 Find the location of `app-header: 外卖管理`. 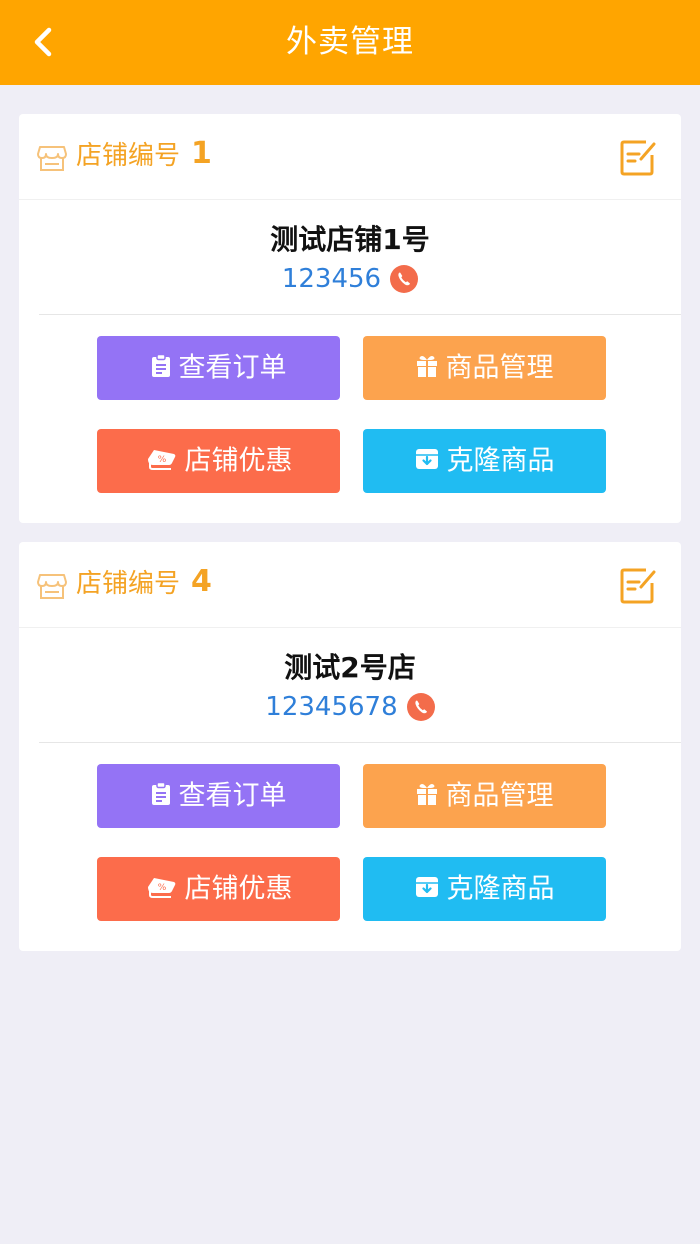

app-header: 外卖管理 is located at coordinates (350, 42).